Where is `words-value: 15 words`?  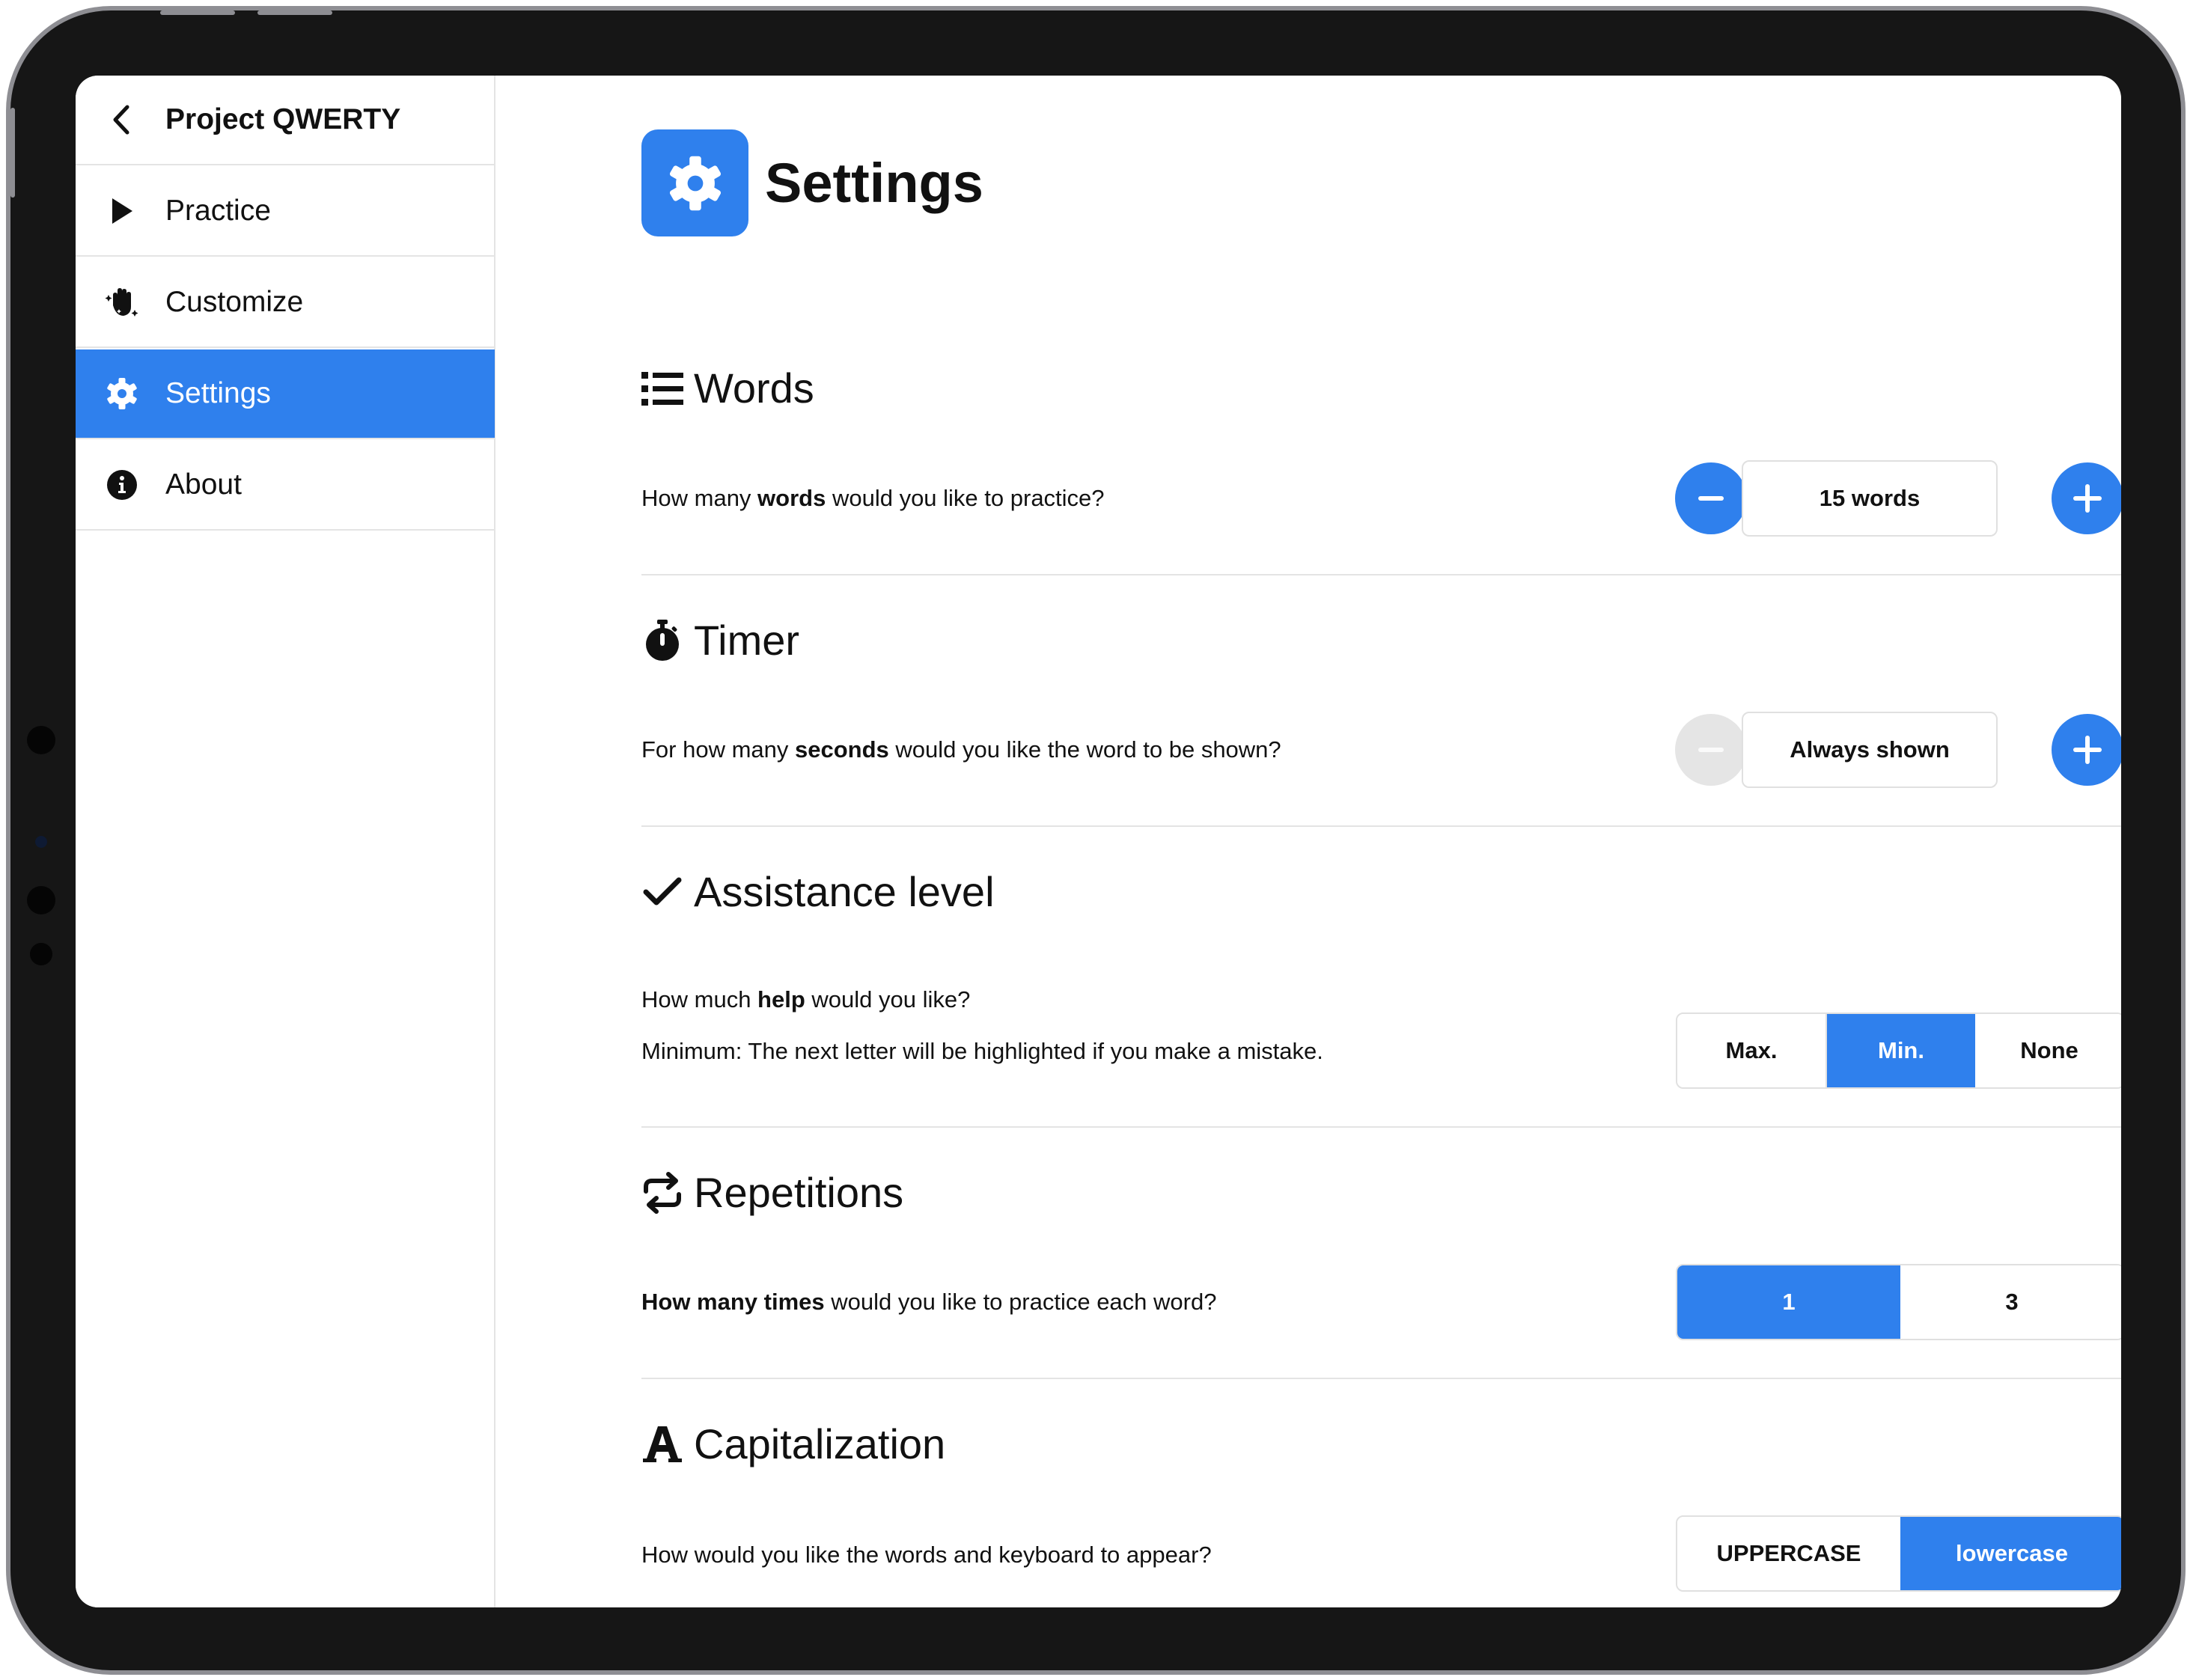 words-value: 15 words is located at coordinates (1870, 498).